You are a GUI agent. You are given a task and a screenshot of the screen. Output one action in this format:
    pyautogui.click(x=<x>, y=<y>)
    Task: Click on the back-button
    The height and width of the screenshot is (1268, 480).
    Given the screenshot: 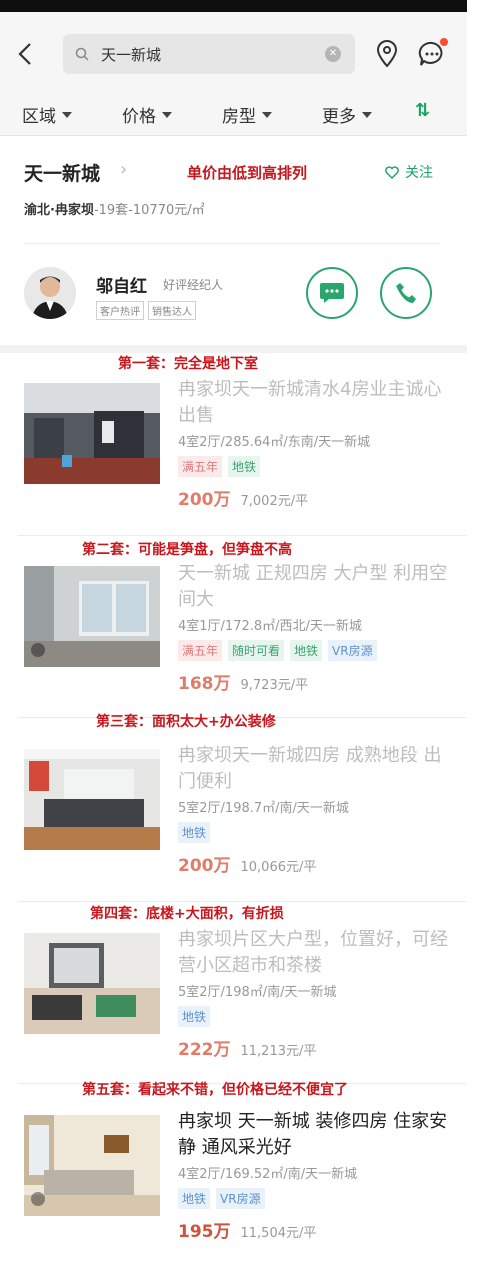 What is the action you would take?
    pyautogui.click(x=25, y=54)
    